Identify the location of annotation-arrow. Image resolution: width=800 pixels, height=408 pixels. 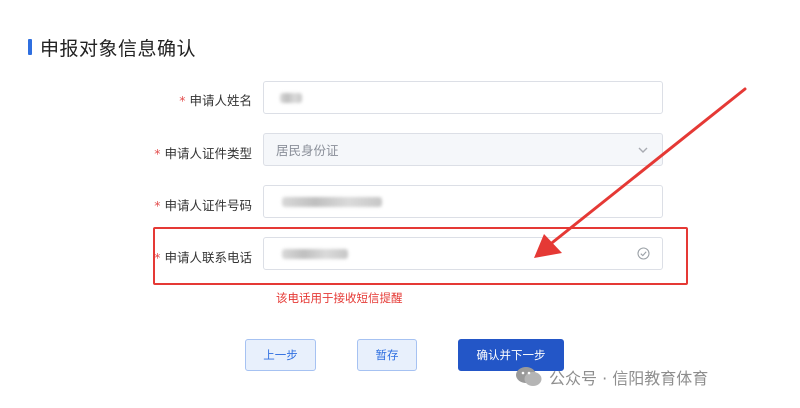
(640, 172).